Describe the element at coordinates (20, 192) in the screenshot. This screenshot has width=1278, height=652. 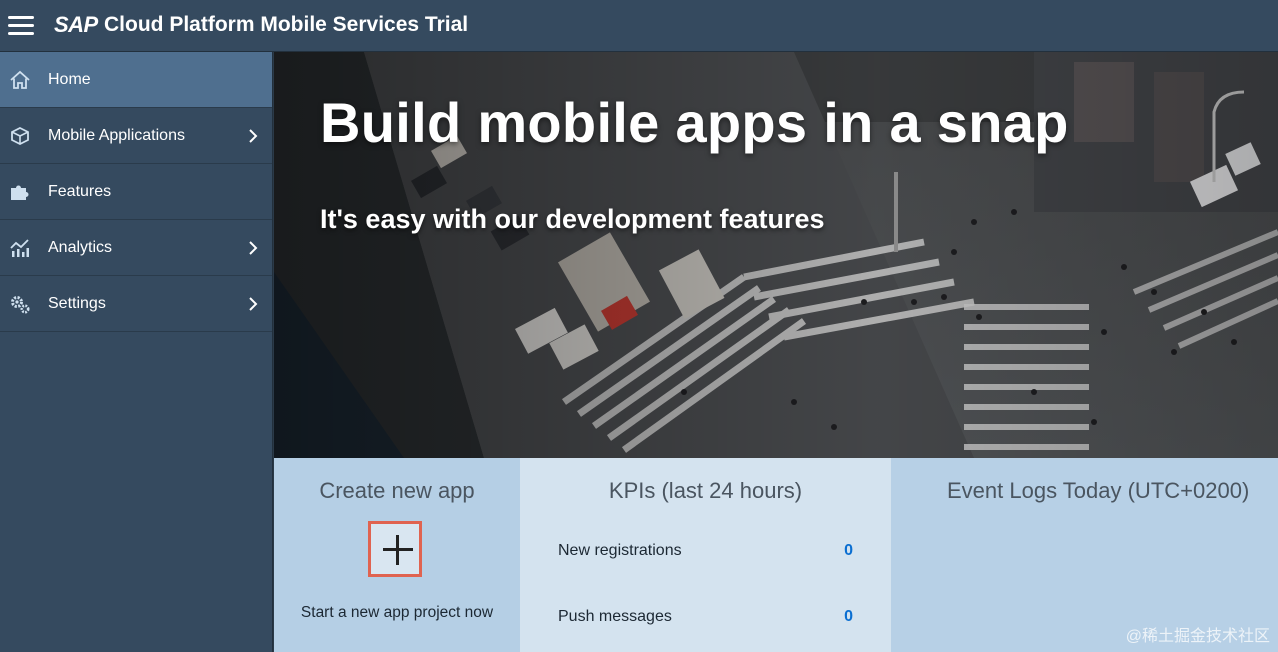
I see `puzzle-icon` at that location.